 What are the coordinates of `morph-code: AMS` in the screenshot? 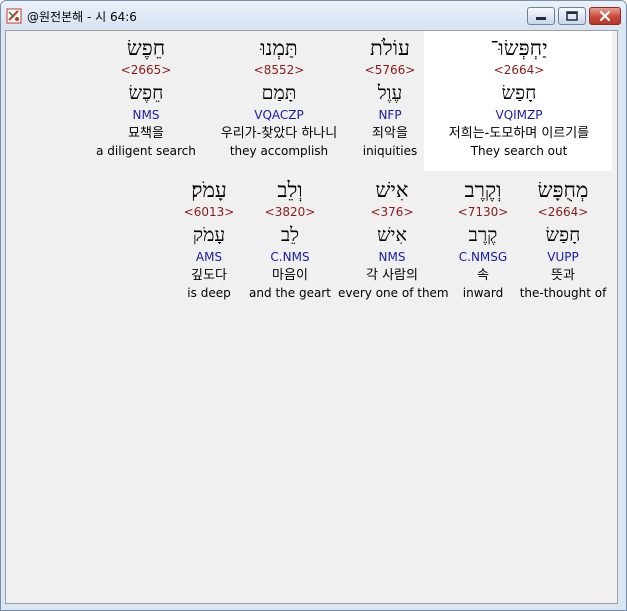 It's located at (209, 257).